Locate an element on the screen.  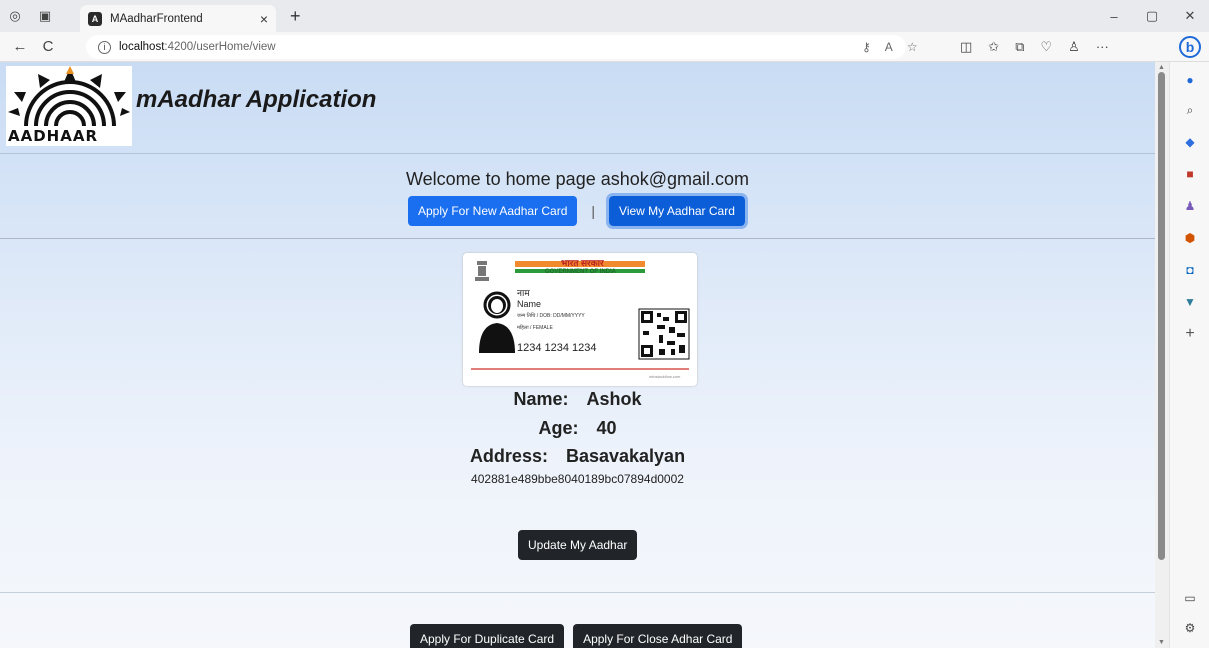
apply-new-aadhar-button: Apply For New Aadhar Card is located at coordinates (493, 211).